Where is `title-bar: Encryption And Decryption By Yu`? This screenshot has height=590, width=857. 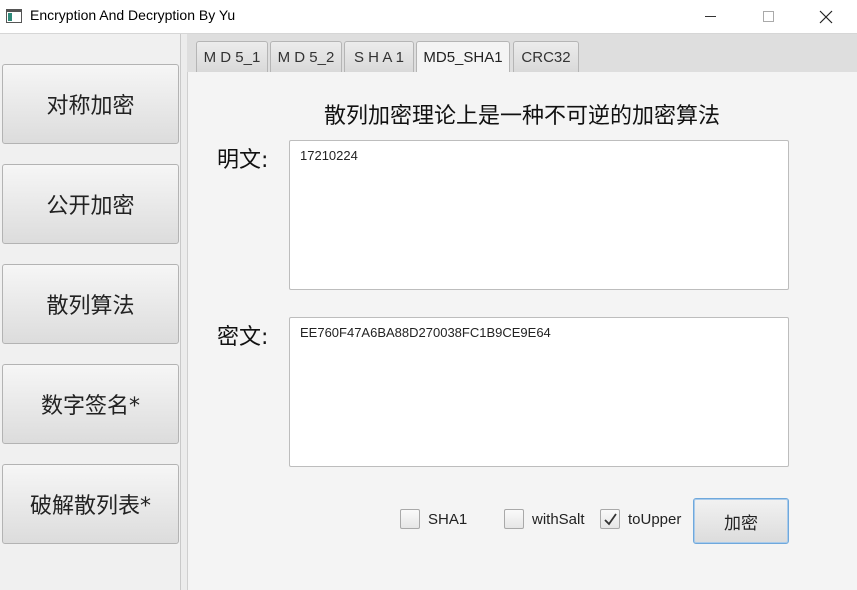 title-bar: Encryption And Decryption By Yu is located at coordinates (428, 16).